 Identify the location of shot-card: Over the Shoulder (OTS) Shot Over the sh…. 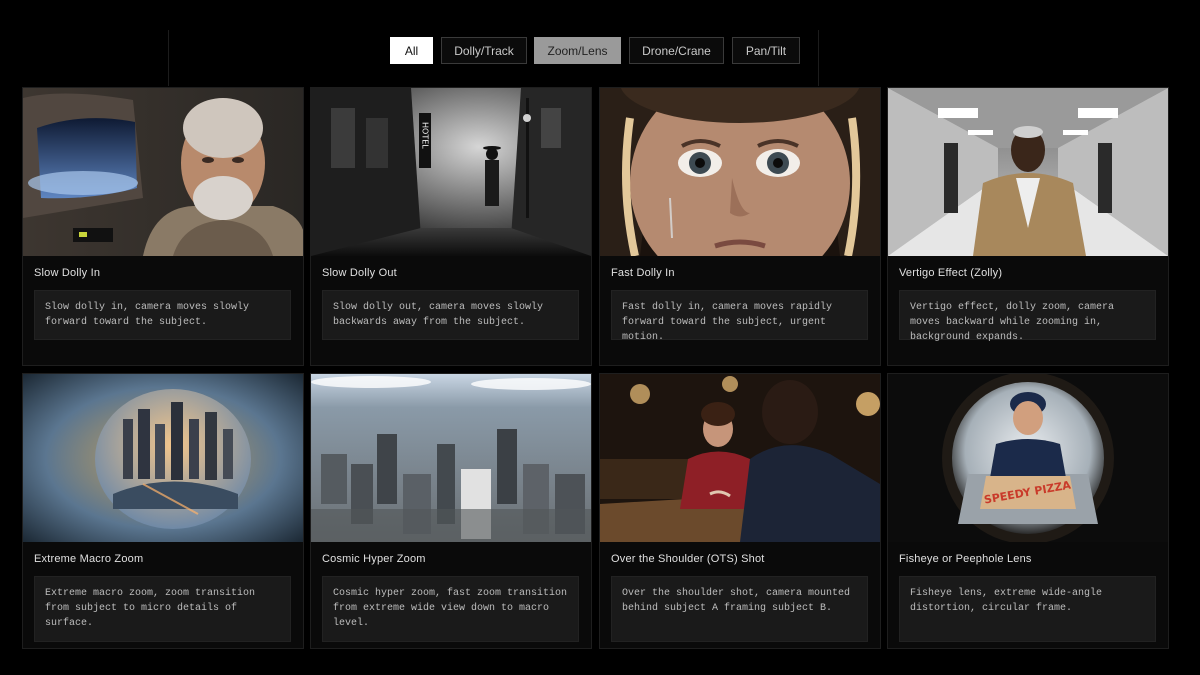
(740, 511).